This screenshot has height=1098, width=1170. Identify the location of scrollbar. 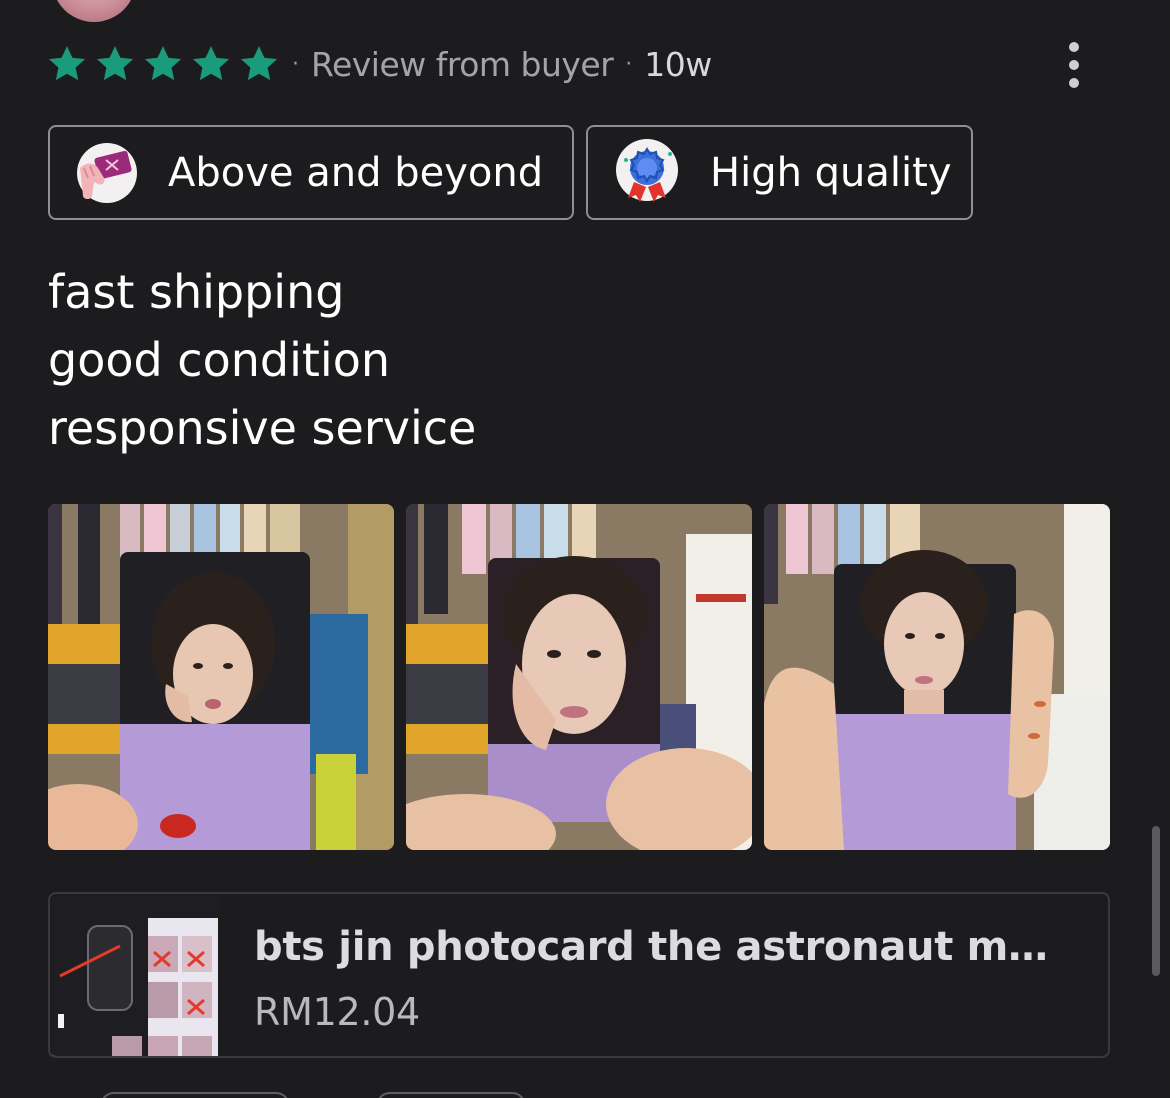
(1156, 901).